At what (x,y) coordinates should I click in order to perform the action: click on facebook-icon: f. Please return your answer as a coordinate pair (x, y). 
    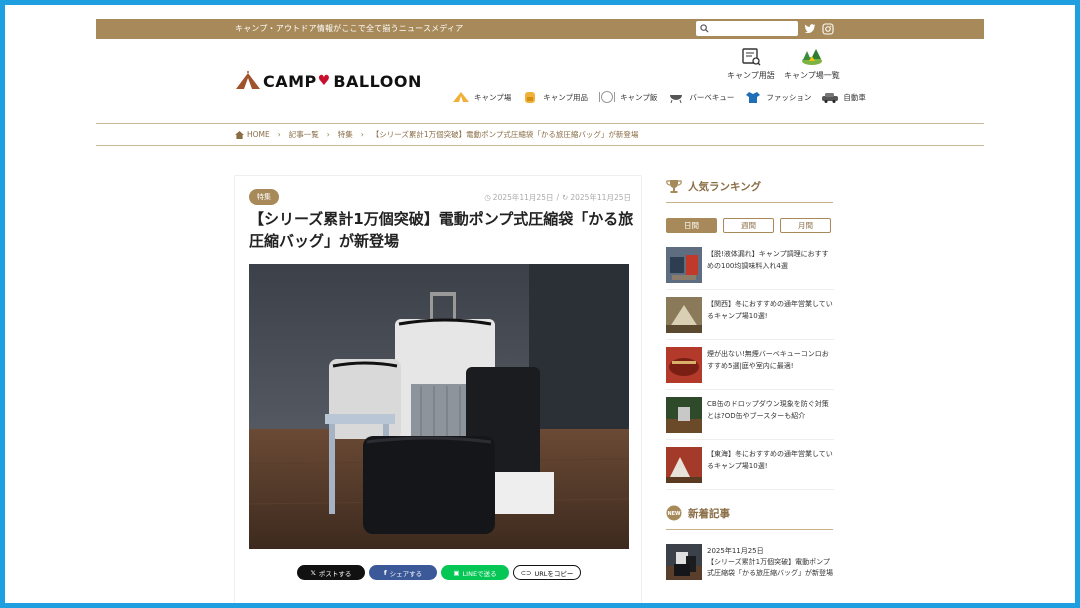
    Looking at the image, I should click on (385, 572).